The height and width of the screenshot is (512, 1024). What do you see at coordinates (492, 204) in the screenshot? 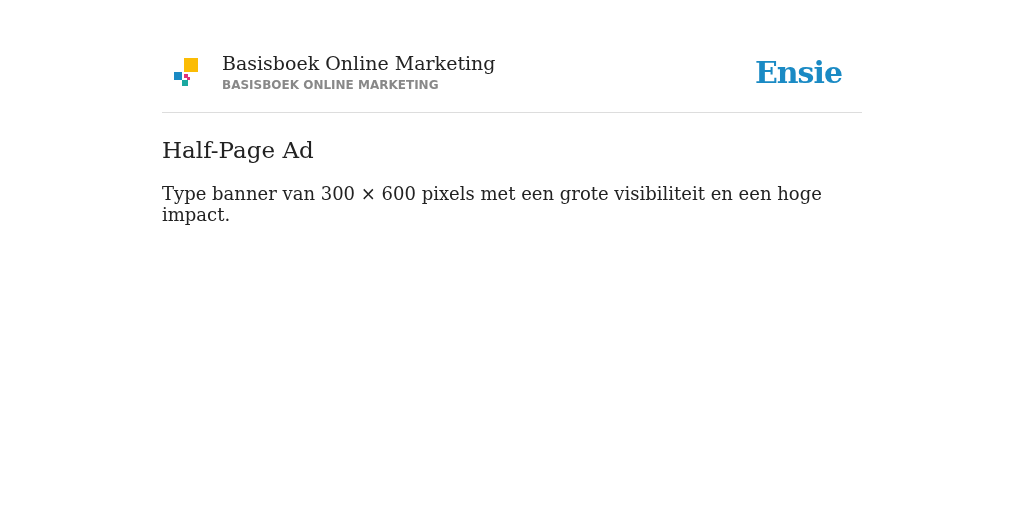
I see `article-text: Type banner van 300 × 600 pixels met een grote visibiliteit en een hoge impact.` at bounding box center [492, 204].